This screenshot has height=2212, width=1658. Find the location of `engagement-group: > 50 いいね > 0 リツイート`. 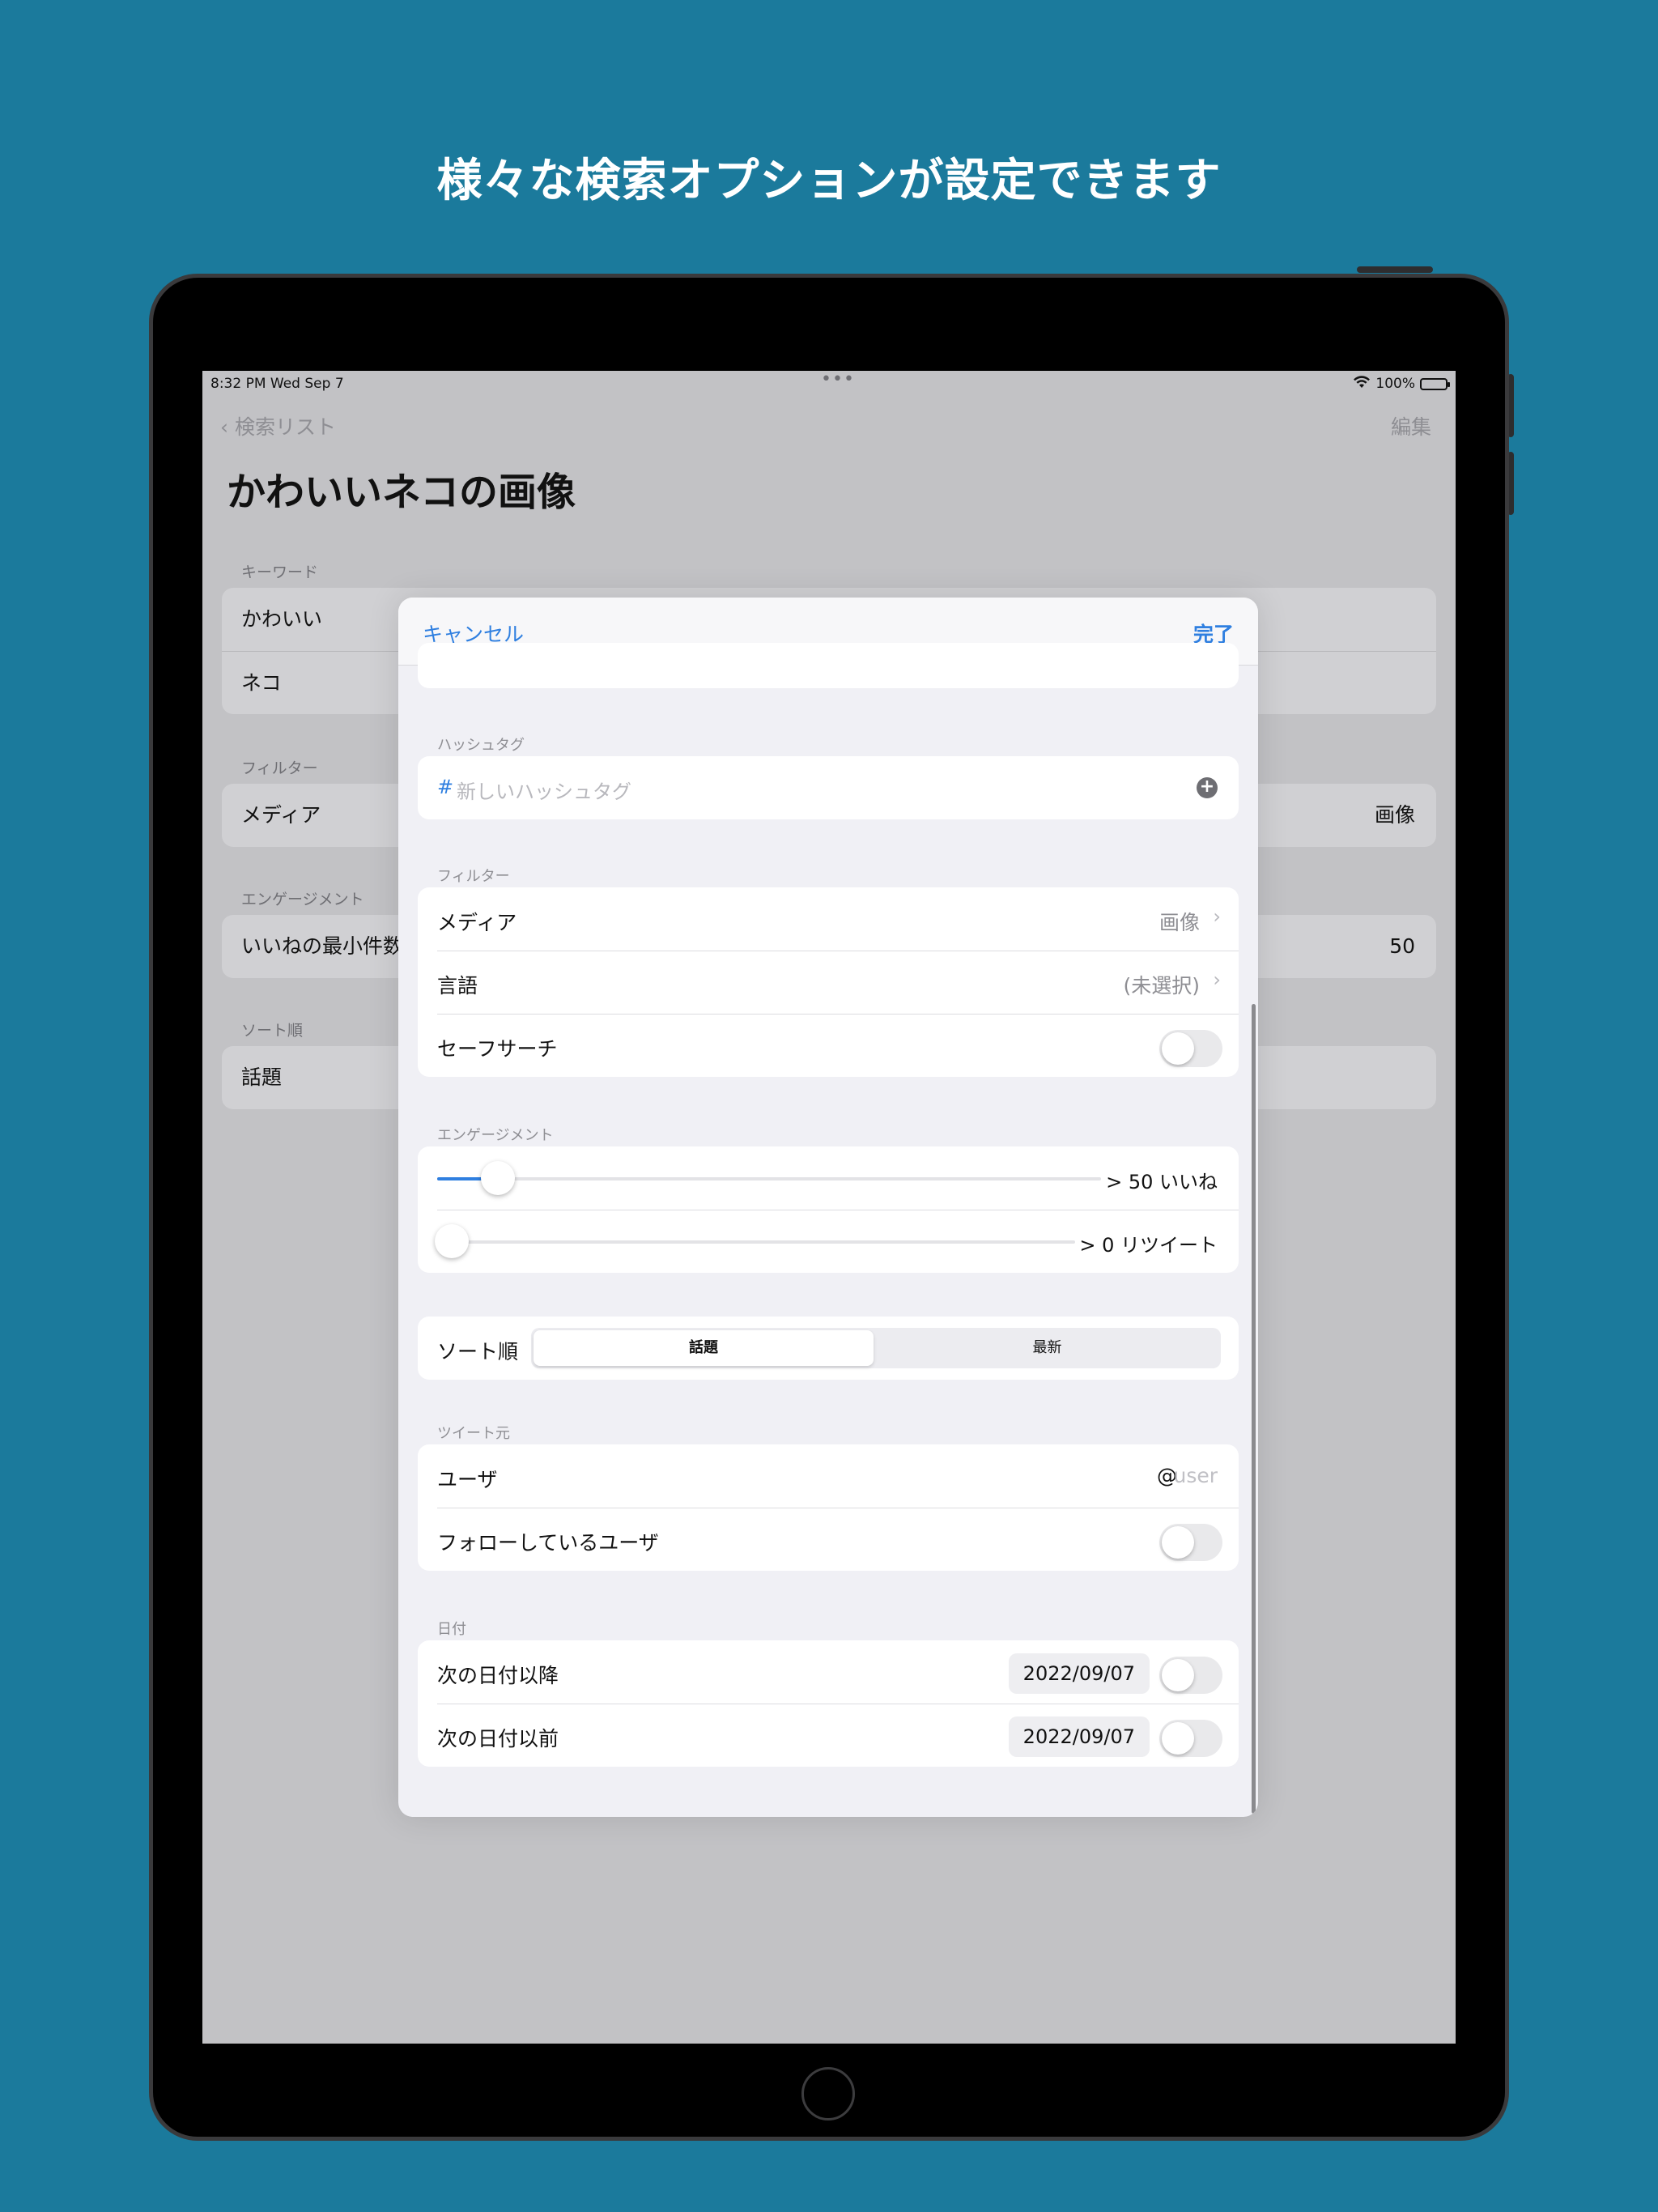

engagement-group: > 50 いいね > 0 リツイート is located at coordinates (828, 1210).